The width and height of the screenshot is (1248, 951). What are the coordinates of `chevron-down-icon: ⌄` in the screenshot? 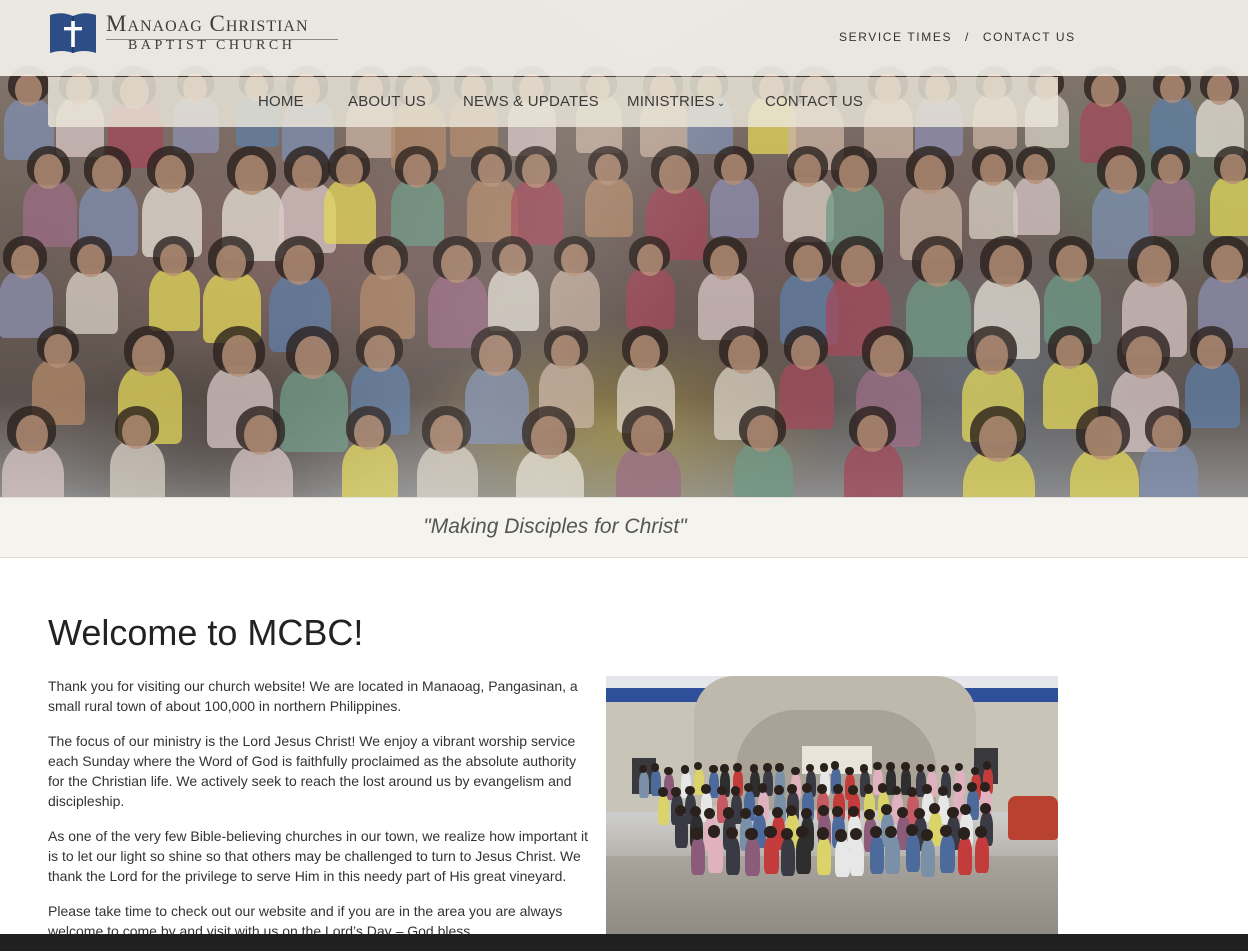 It's located at (721, 103).